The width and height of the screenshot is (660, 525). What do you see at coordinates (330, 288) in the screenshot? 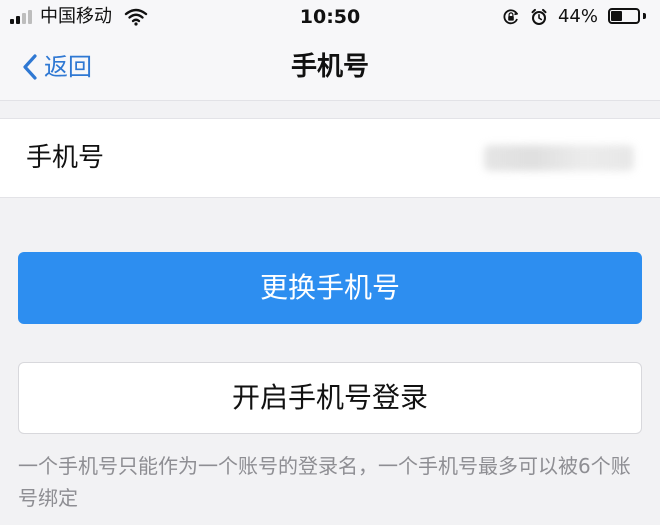
I see `change-phone-button: 更换手机号` at bounding box center [330, 288].